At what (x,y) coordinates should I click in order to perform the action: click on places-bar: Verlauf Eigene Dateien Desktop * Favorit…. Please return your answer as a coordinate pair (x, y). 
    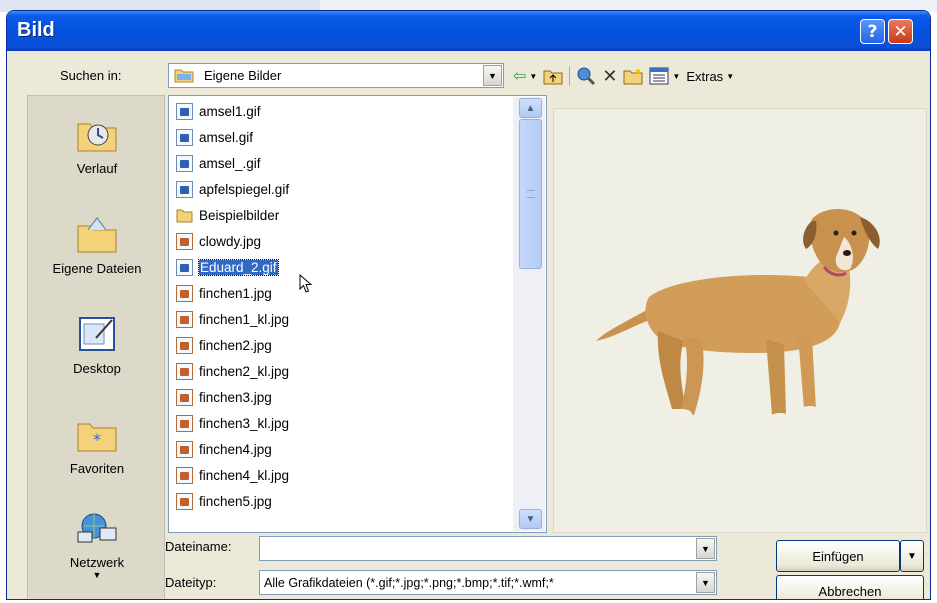
    Looking at the image, I should click on (96, 347).